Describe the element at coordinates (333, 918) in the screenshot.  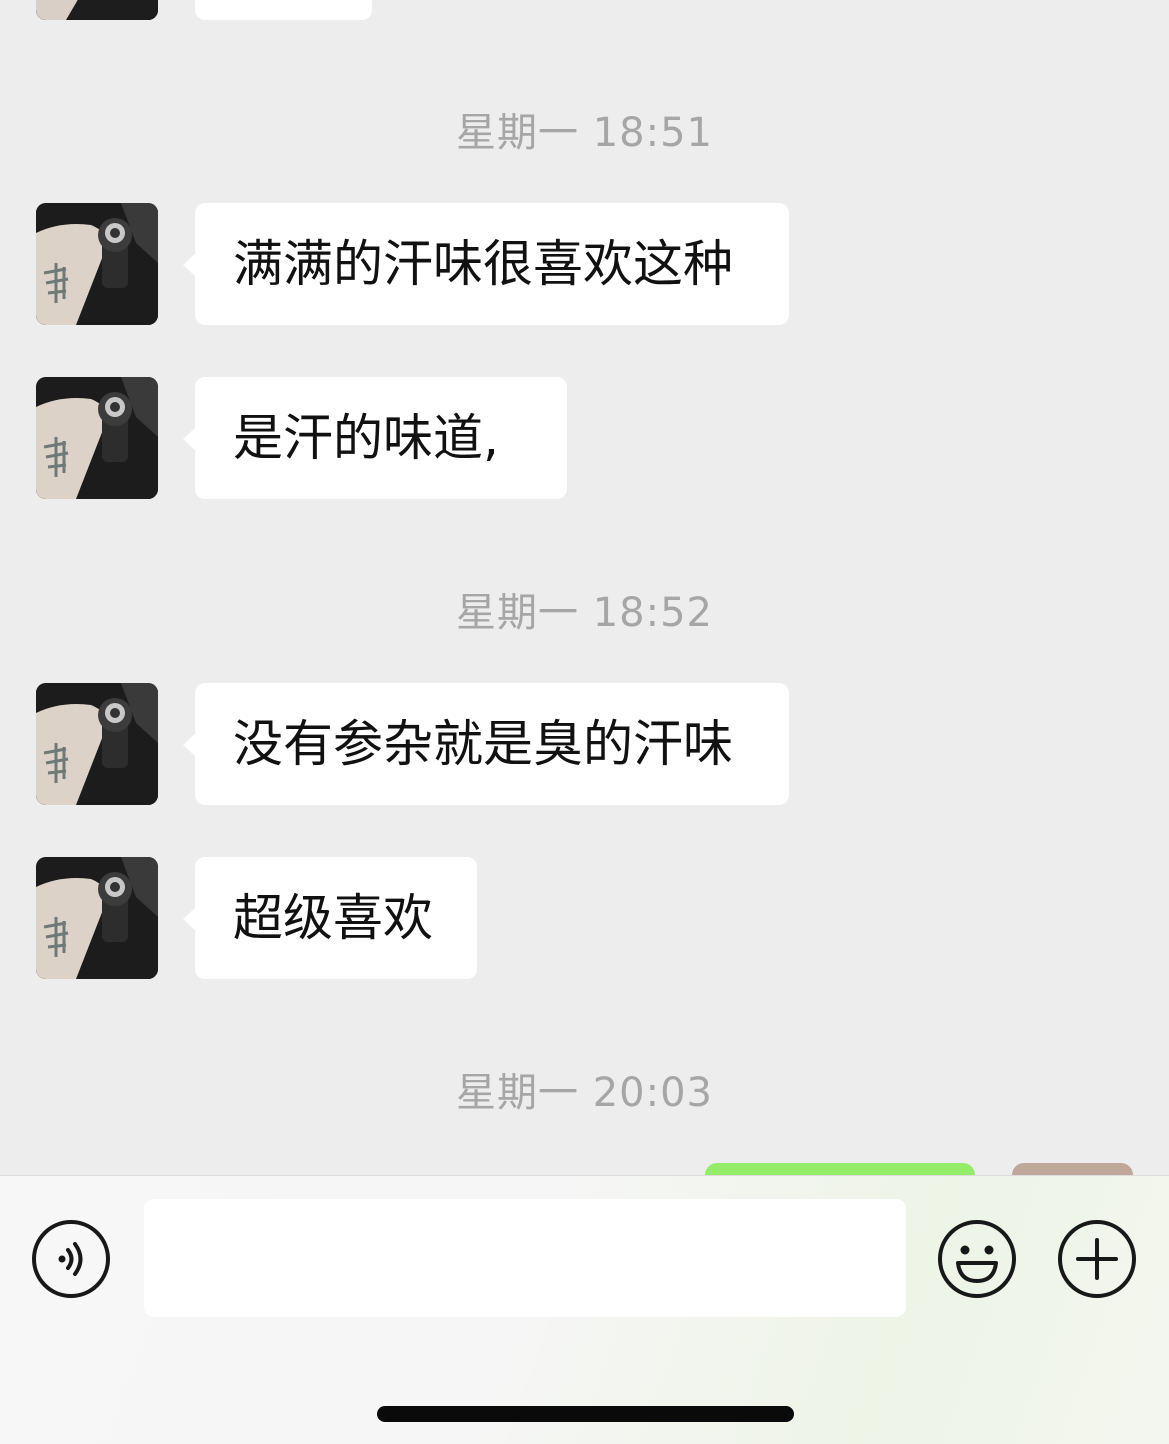
I see `message-text: 超级喜欢` at that location.